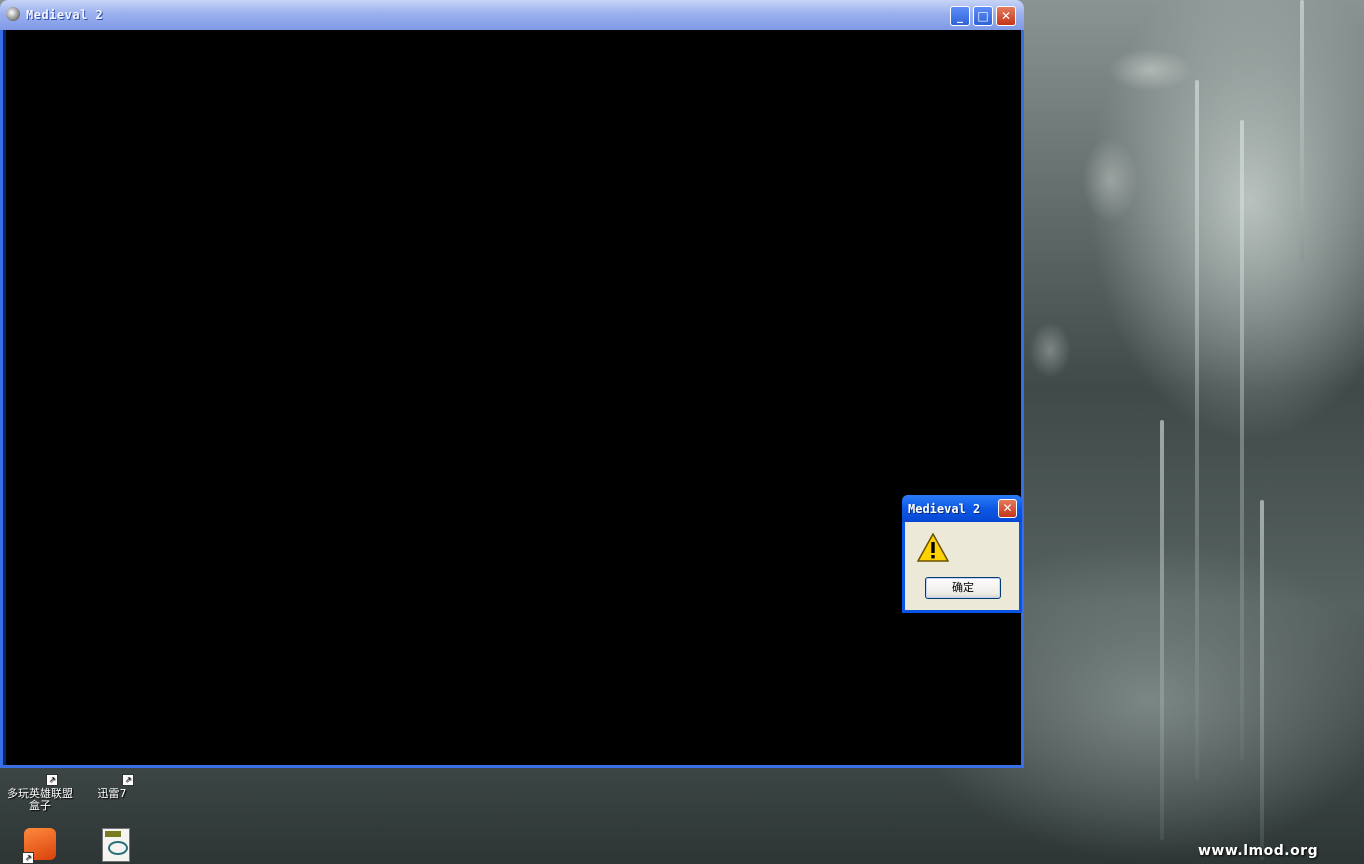 The height and width of the screenshot is (864, 1364). I want to click on ok-button: 确定, so click(963, 588).